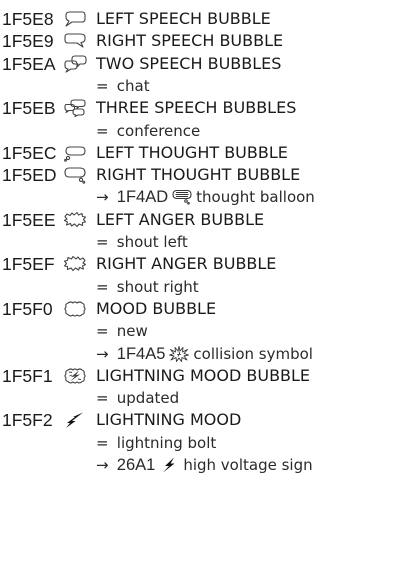 The height and width of the screenshot is (577, 417). Describe the element at coordinates (196, 108) in the screenshot. I see `character-name: THREE SPEECH BUBBLES` at that location.